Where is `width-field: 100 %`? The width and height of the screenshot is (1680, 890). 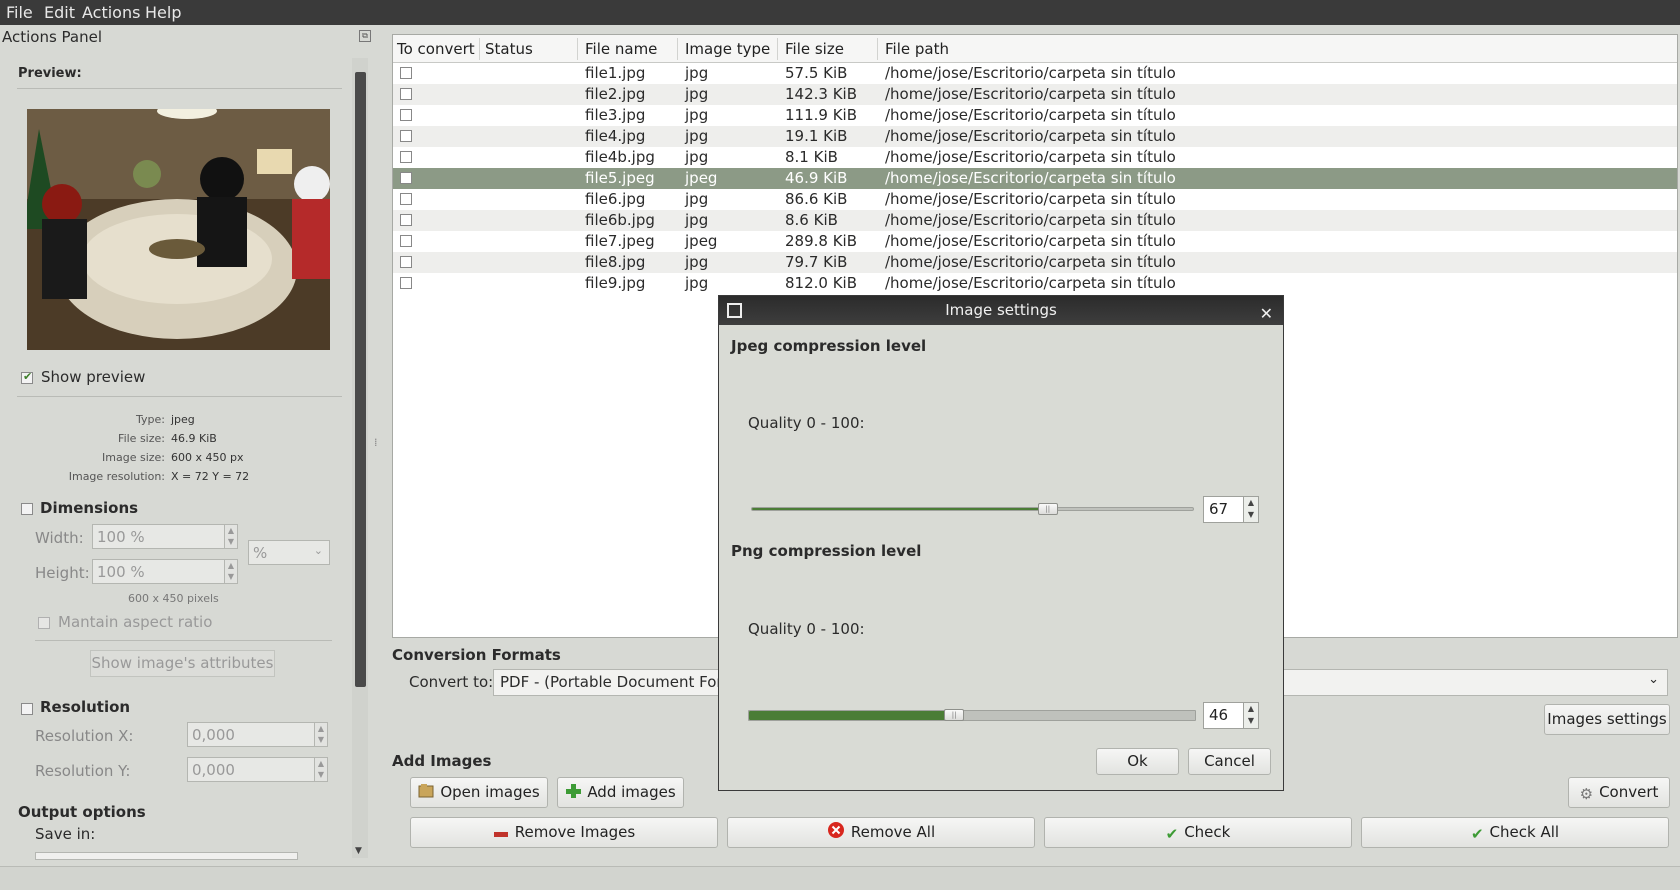 width-field: 100 % is located at coordinates (158, 536).